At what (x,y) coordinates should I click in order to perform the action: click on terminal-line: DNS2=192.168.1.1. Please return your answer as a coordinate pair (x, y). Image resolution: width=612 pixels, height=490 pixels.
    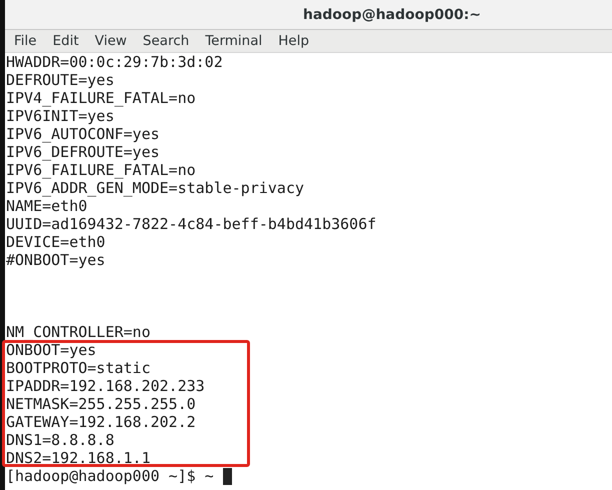
    Looking at the image, I should click on (79, 458).